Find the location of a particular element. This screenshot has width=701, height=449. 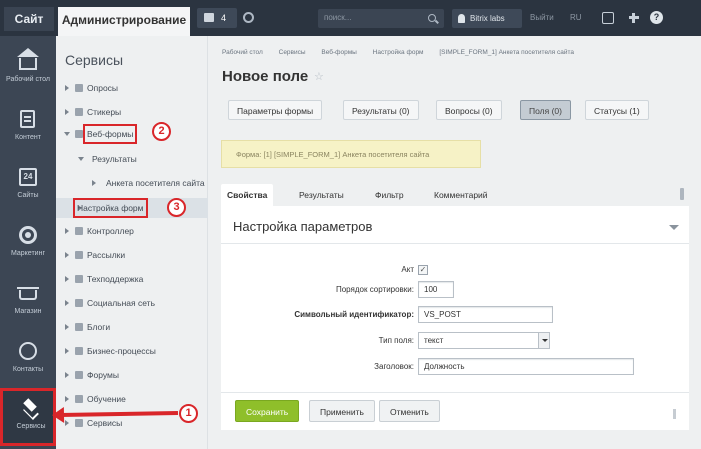

gear-icon is located at coordinates (248, 17).